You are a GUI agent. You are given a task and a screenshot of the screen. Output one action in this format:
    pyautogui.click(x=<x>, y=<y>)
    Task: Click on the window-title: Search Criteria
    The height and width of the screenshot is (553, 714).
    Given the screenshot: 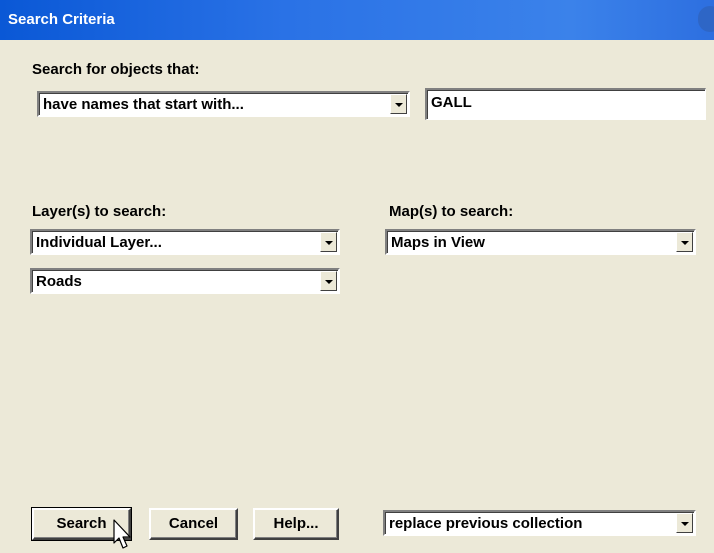 What is the action you would take?
    pyautogui.click(x=61, y=19)
    